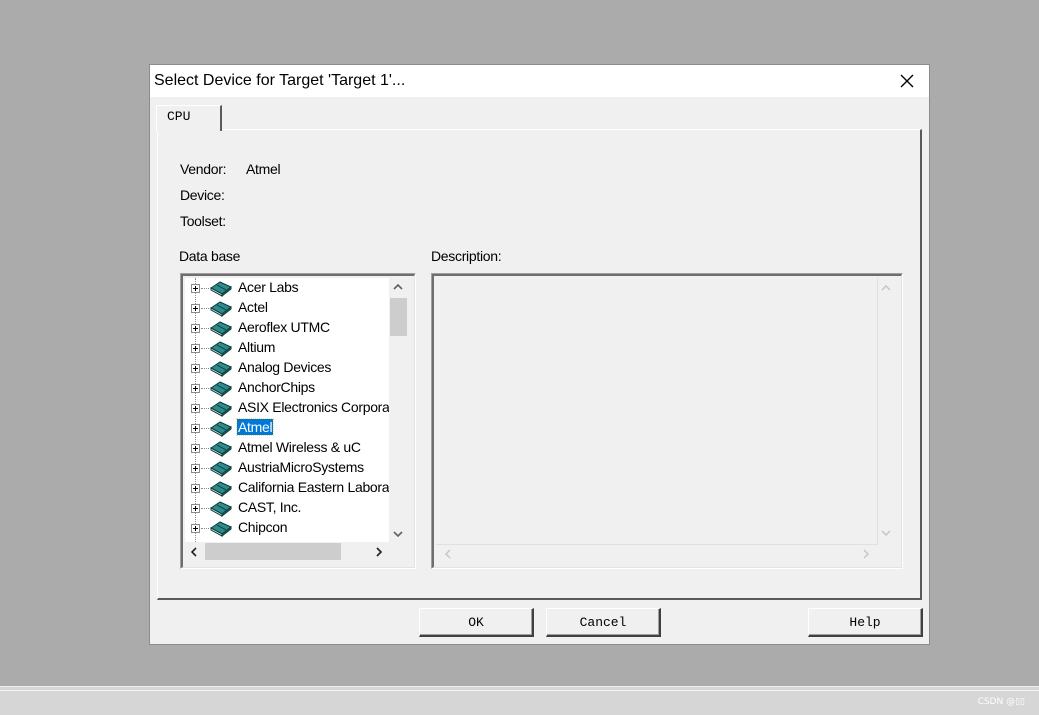 The height and width of the screenshot is (715, 1039). What do you see at coordinates (287, 448) in the screenshot?
I see `tree-item: Atmel Wireless & uC` at bounding box center [287, 448].